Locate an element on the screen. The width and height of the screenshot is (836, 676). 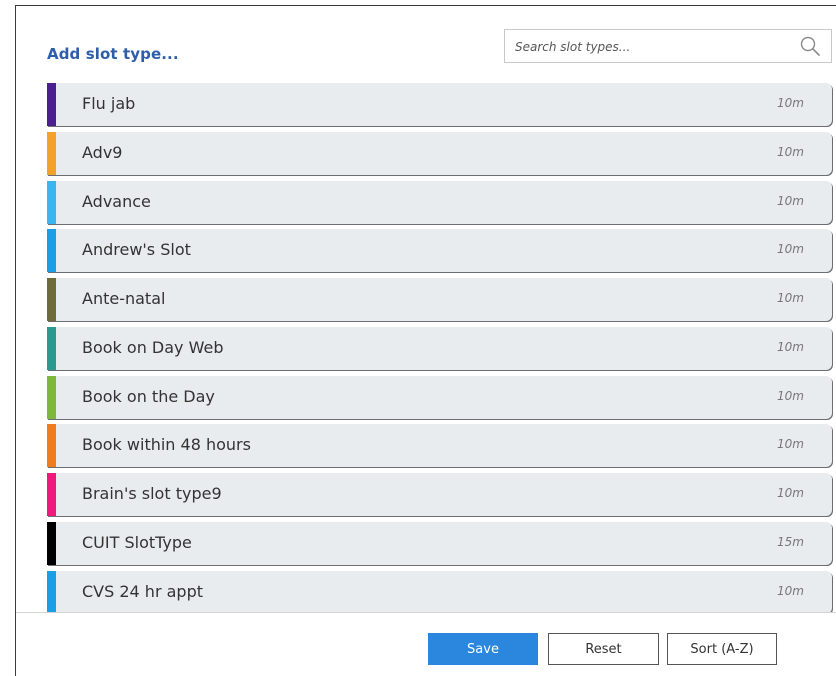
slot-type-name: Advance is located at coordinates (116, 201).